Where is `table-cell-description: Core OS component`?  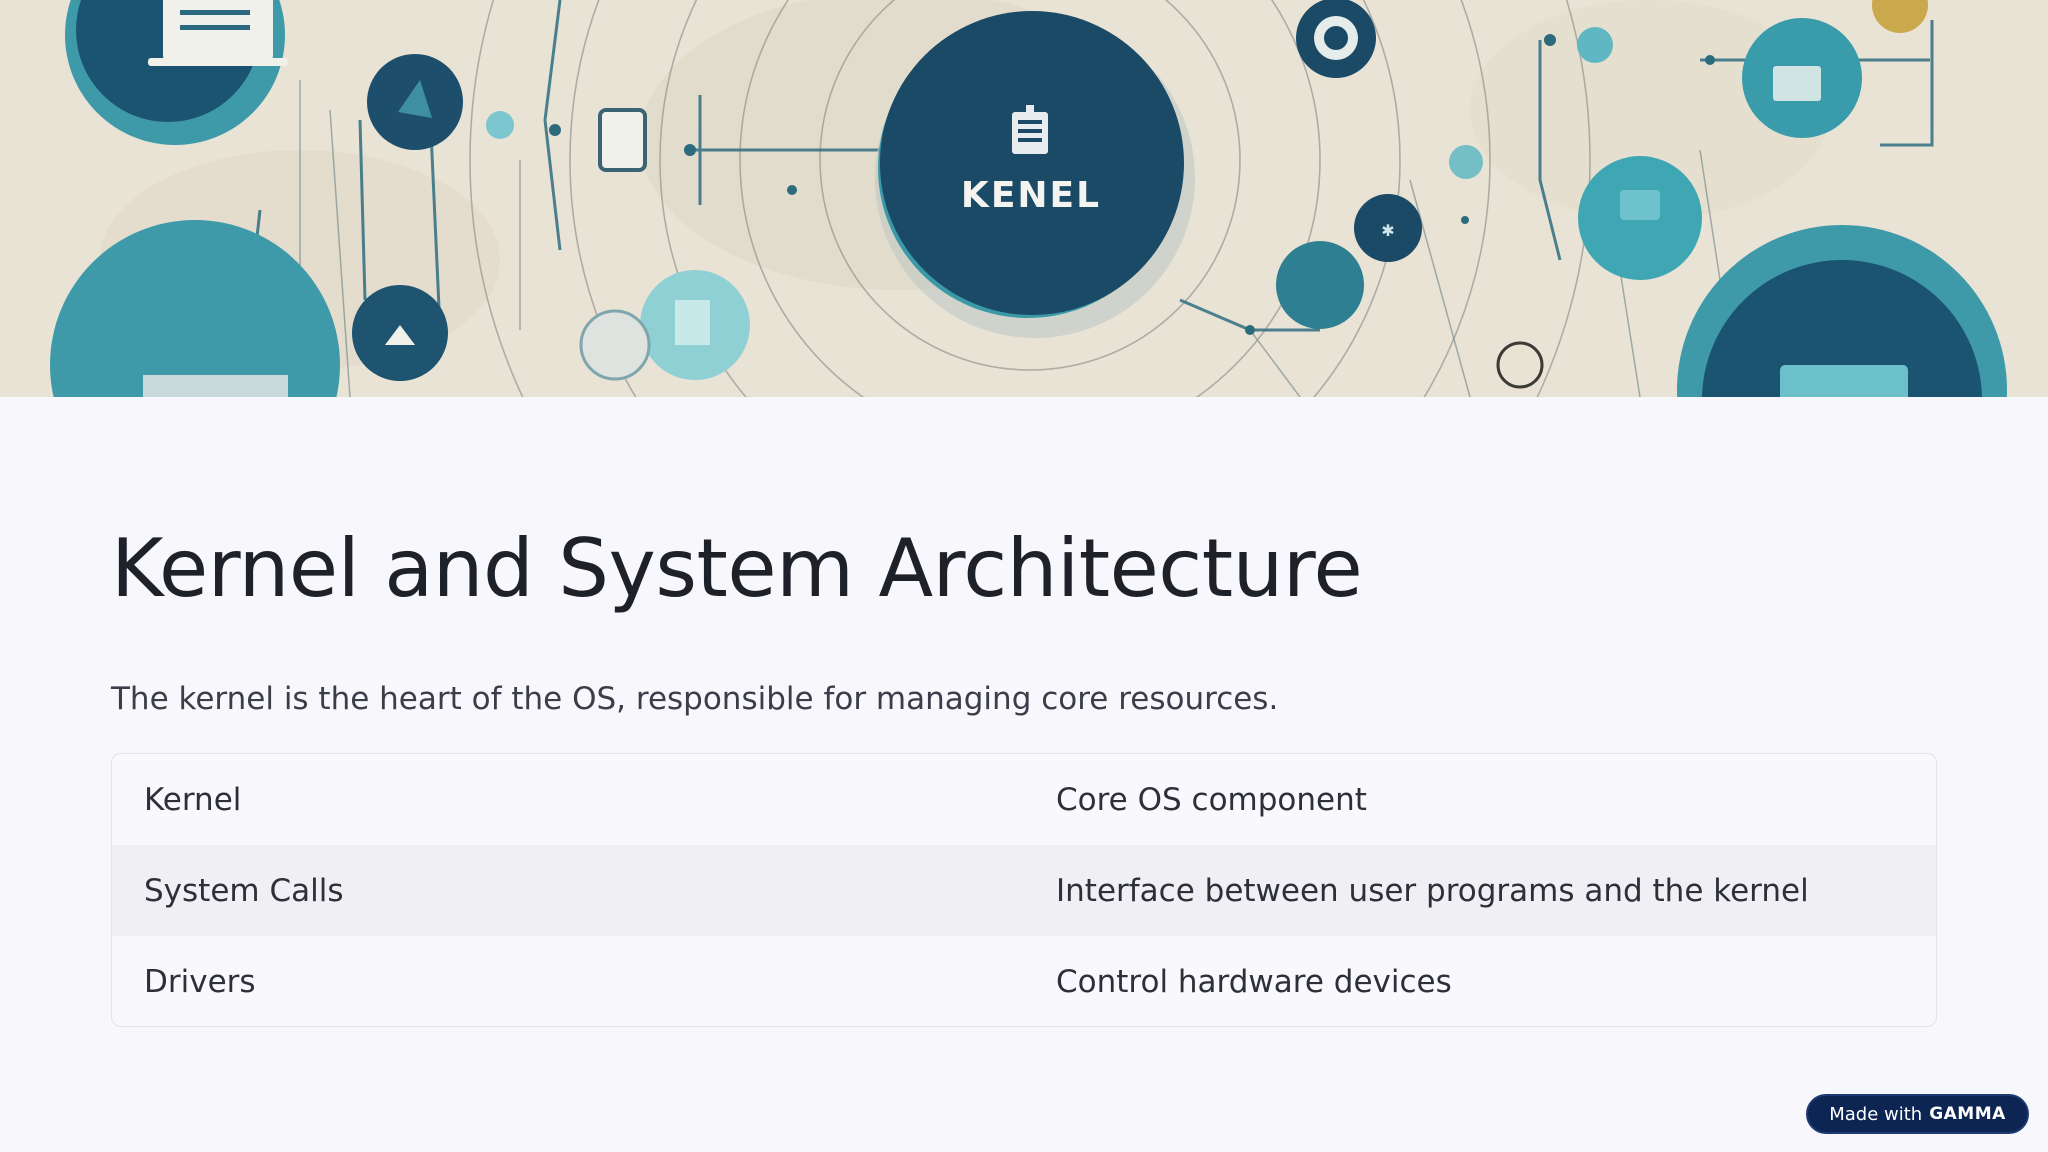 table-cell-description: Core OS component is located at coordinates (1211, 799).